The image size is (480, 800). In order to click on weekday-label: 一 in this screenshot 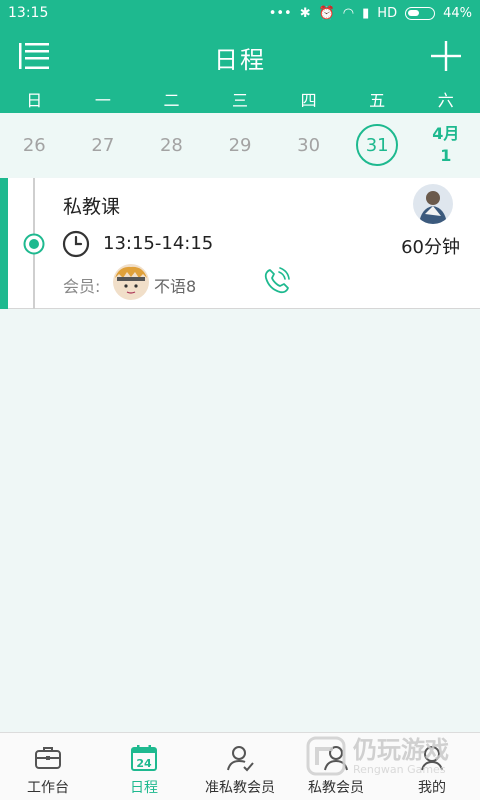, I will do `click(102, 100)`.